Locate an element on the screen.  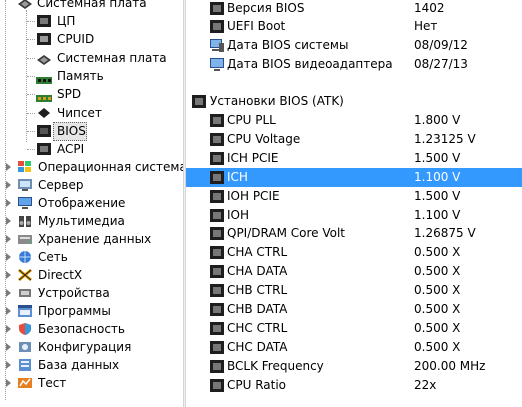
tree-item-devices: Устройства is located at coordinates (91, 293).